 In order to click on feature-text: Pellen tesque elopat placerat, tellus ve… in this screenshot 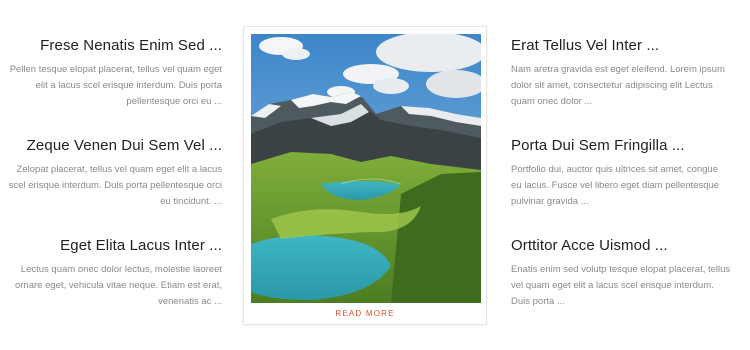, I will do `click(115, 85)`.